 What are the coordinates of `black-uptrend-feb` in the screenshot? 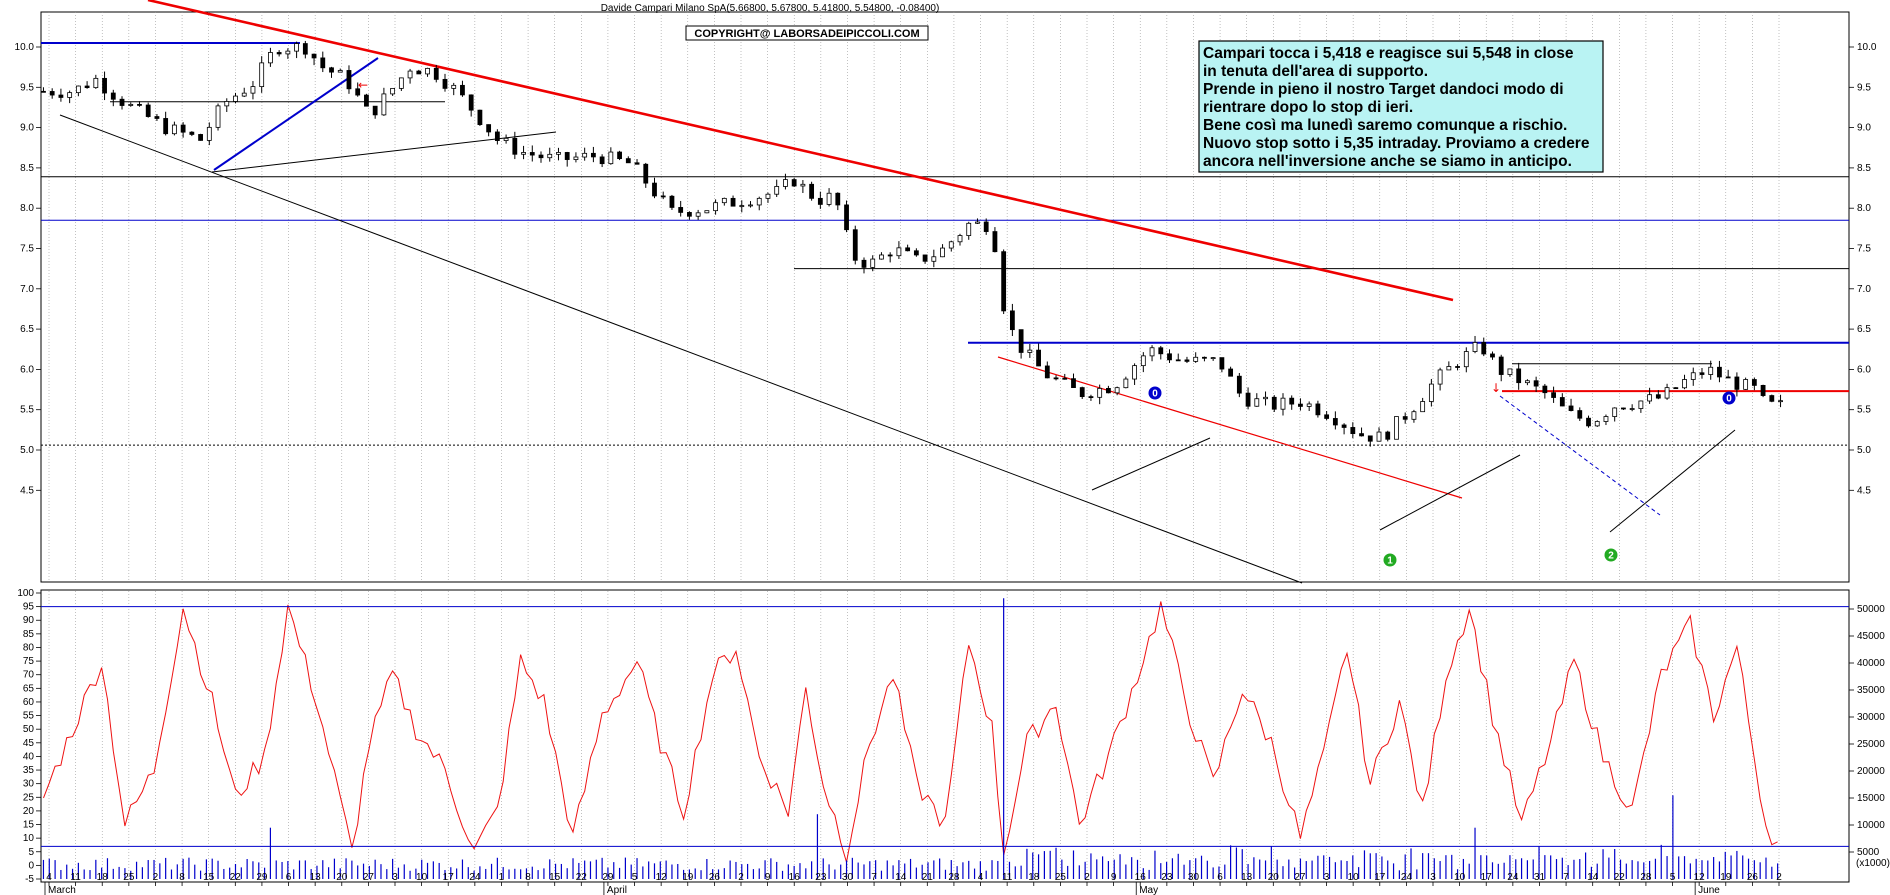 It's located at (1450, 492).